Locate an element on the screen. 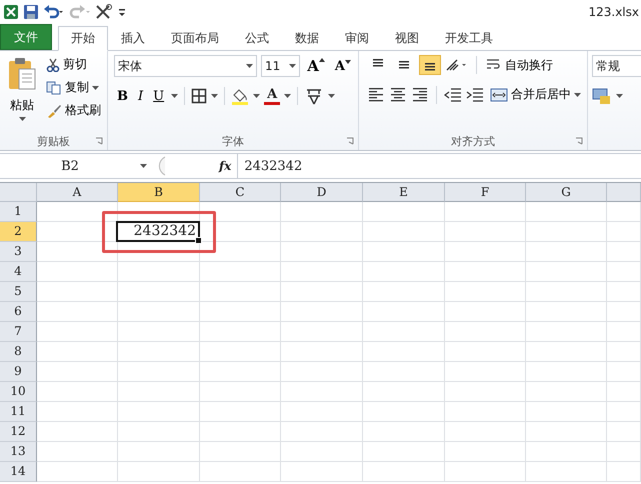 The image size is (641, 484). font-name-field: 宋体 is located at coordinates (185, 66).